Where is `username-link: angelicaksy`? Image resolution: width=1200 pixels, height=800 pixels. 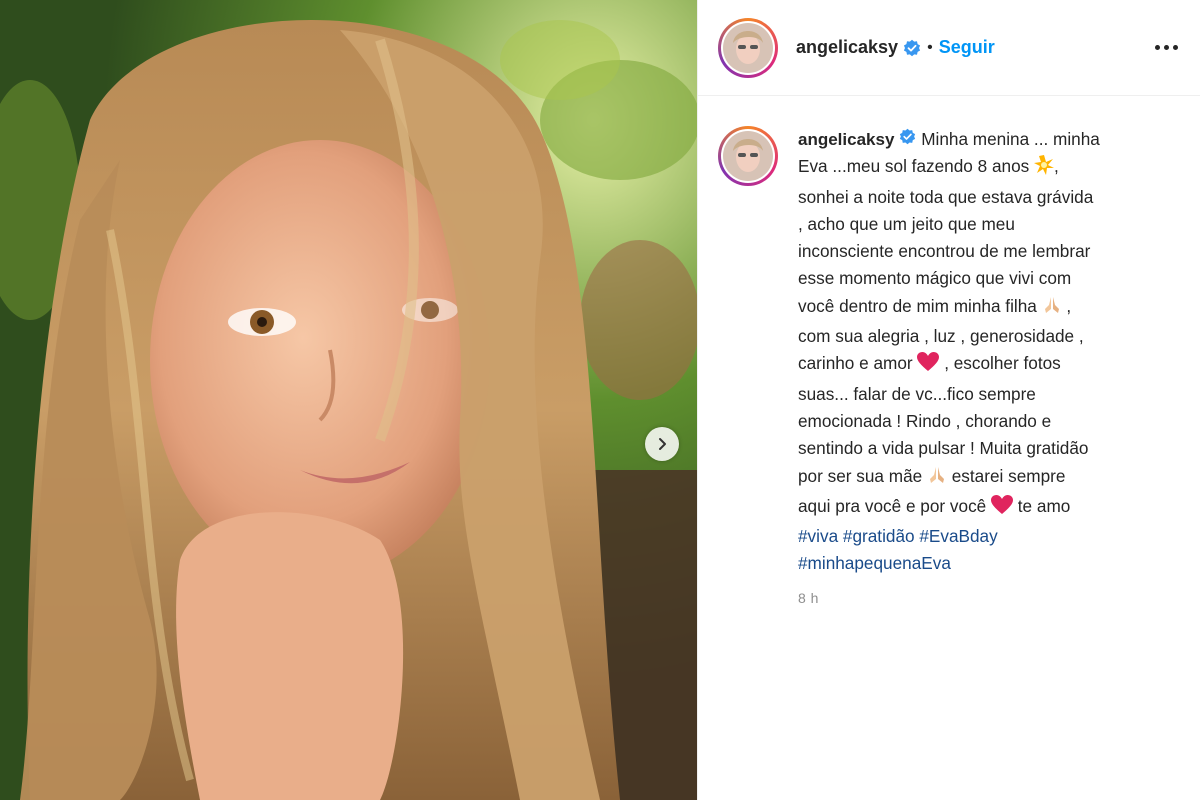
username-link: angelicaksy is located at coordinates (847, 47).